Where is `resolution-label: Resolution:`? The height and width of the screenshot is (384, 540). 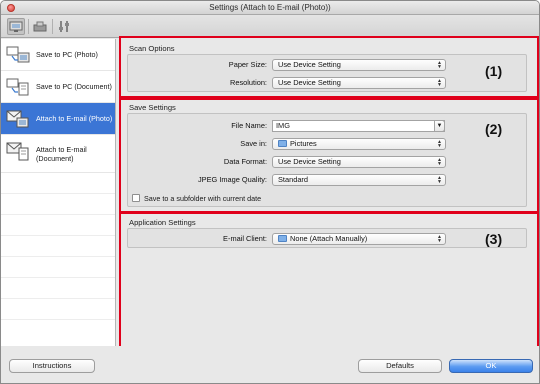
resolution-label: Resolution: is located at coordinates (248, 82).